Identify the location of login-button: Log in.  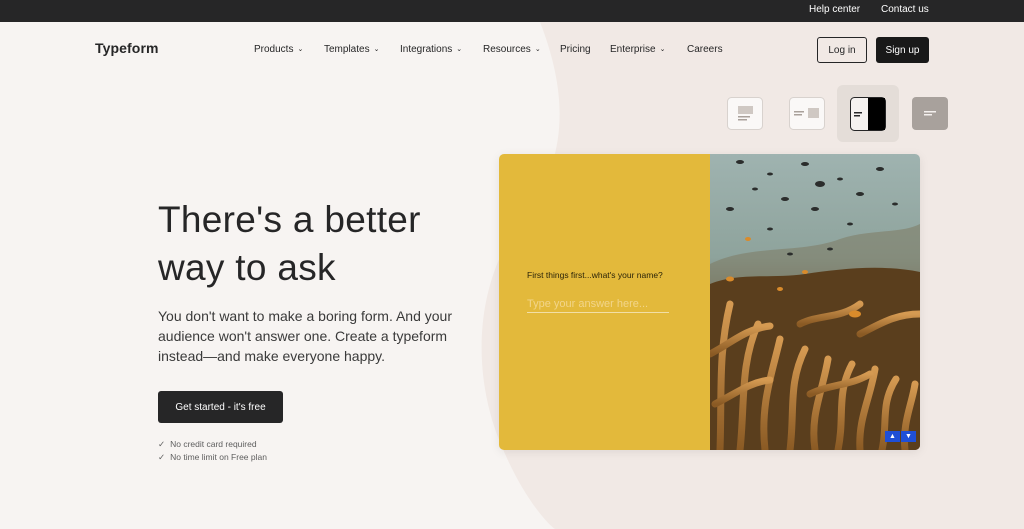
(842, 50).